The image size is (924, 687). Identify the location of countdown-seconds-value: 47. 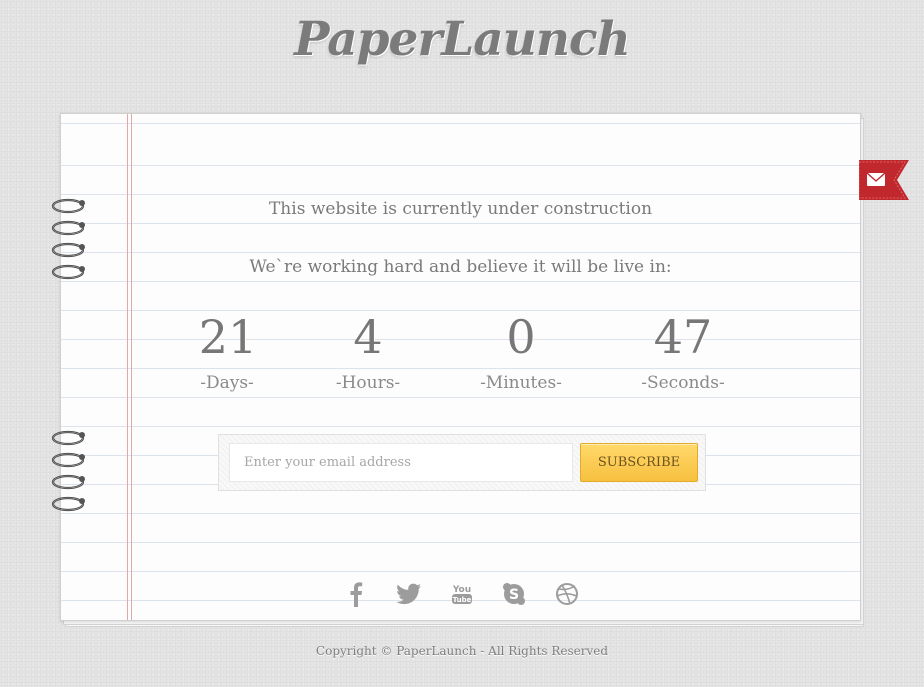
(683, 337).